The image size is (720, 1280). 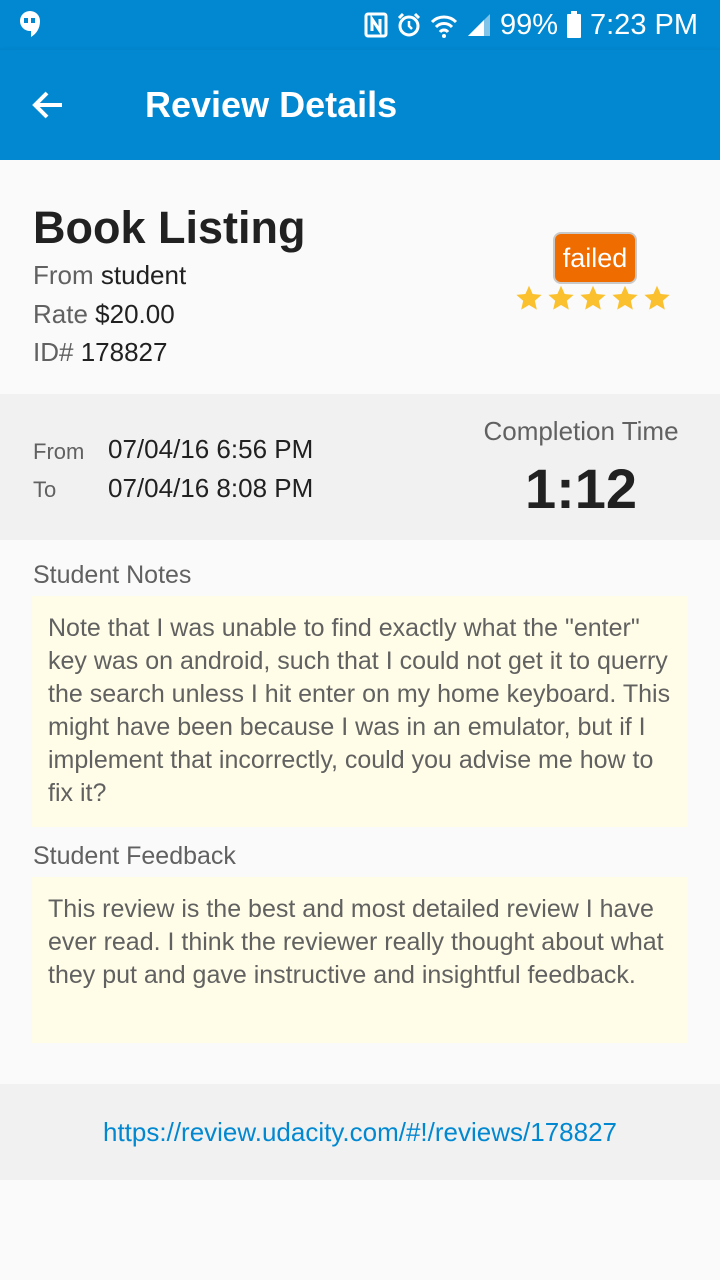 I want to click on arrow-back-icon, so click(x=47, y=105).